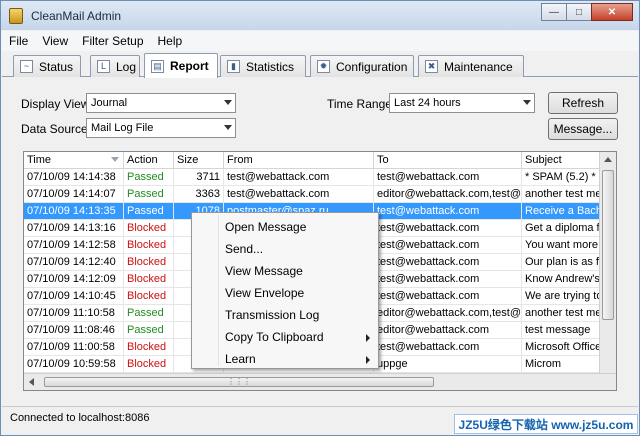  What do you see at coordinates (478, 66) in the screenshot?
I see `tab-label: Maintenance` at bounding box center [478, 66].